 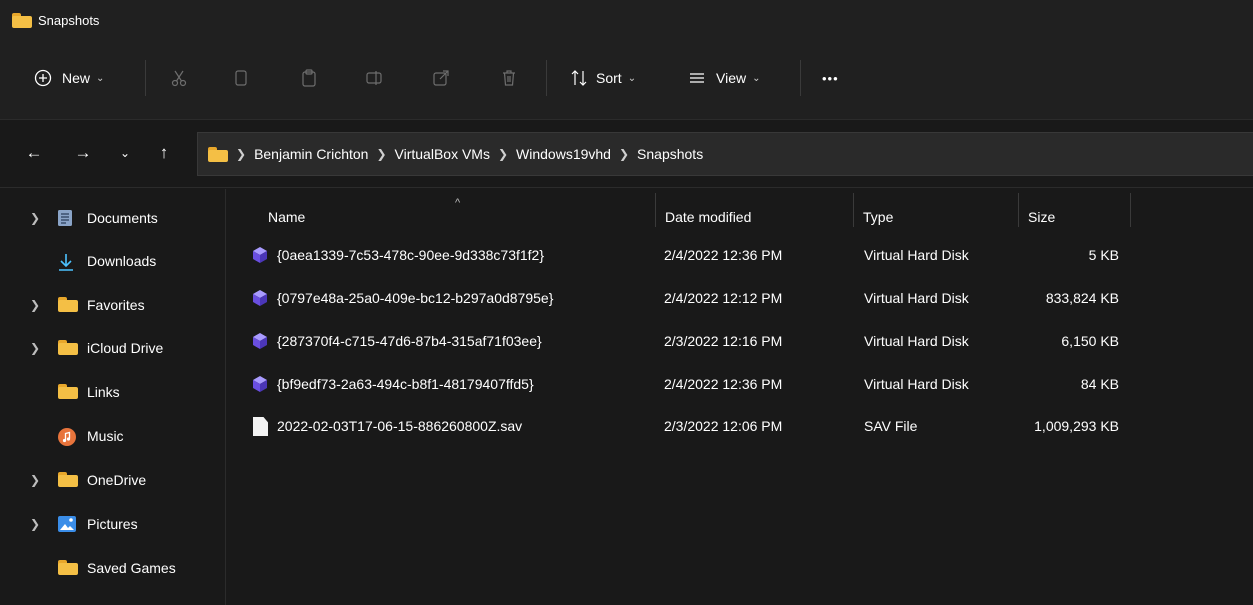 I want to click on scissors-icon, so click(x=179, y=78).